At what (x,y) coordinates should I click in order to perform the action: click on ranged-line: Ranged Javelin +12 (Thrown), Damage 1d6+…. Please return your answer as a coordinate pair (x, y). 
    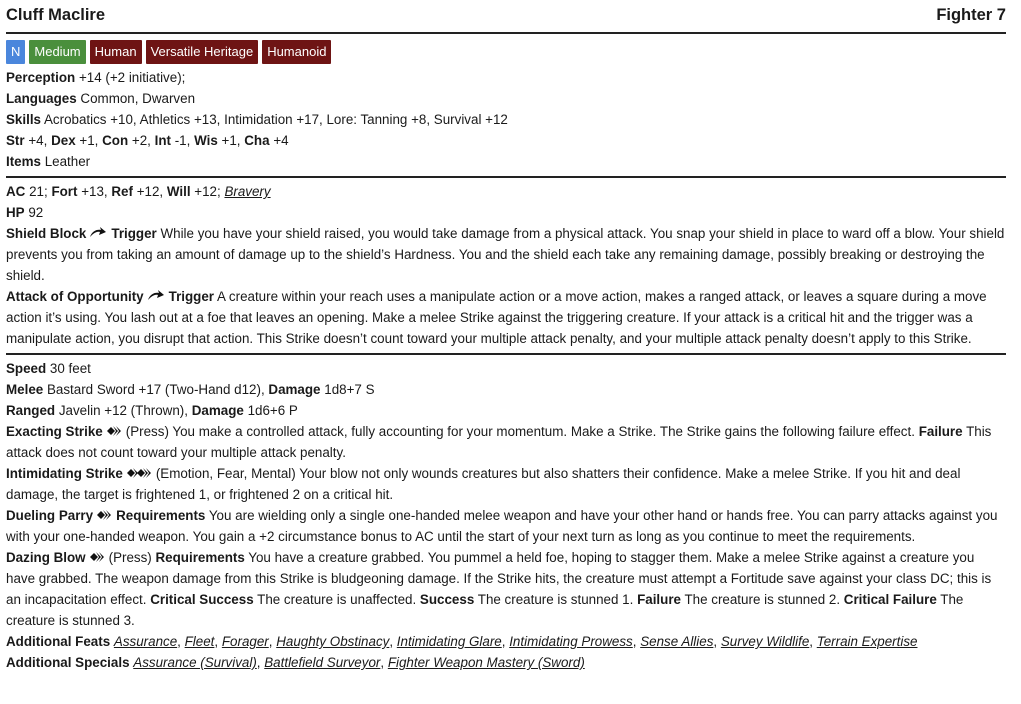
    Looking at the image, I should click on (506, 410).